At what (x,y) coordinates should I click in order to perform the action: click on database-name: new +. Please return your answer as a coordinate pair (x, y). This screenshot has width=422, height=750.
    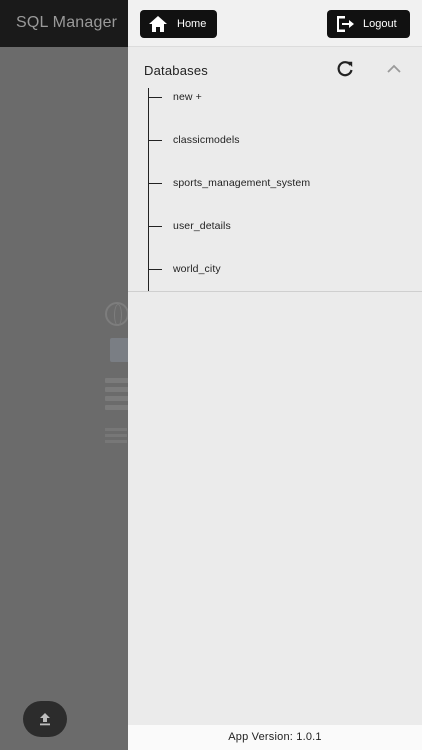
    Looking at the image, I should click on (187, 97).